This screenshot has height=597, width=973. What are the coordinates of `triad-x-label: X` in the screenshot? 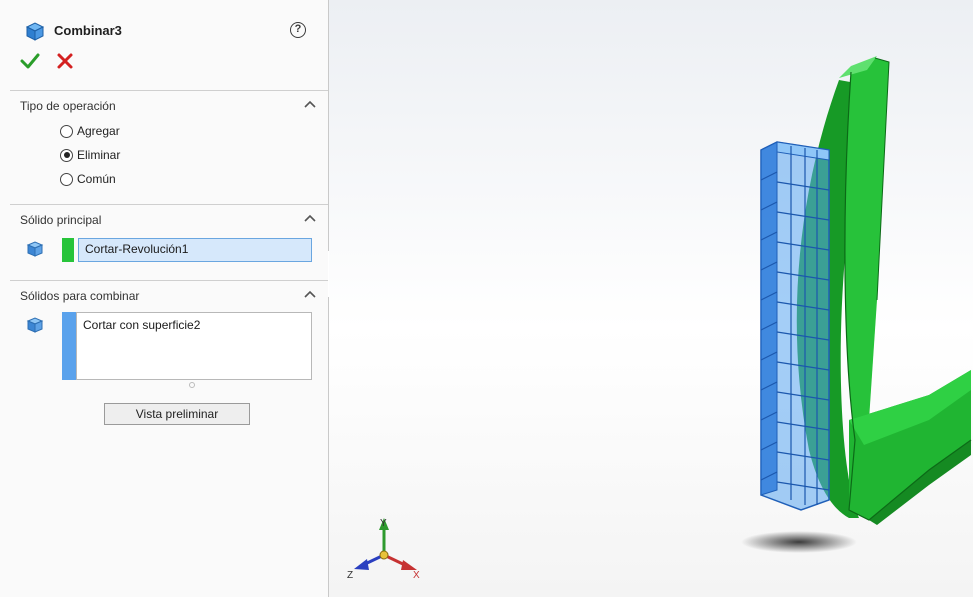 It's located at (416, 575).